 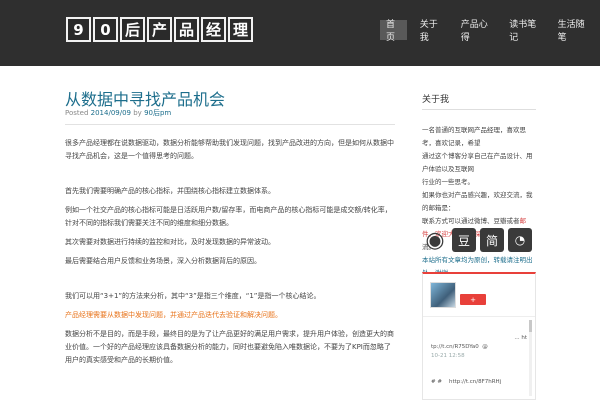 What do you see at coordinates (520, 240) in the screenshot?
I see `rss-icon: ◔` at bounding box center [520, 240].